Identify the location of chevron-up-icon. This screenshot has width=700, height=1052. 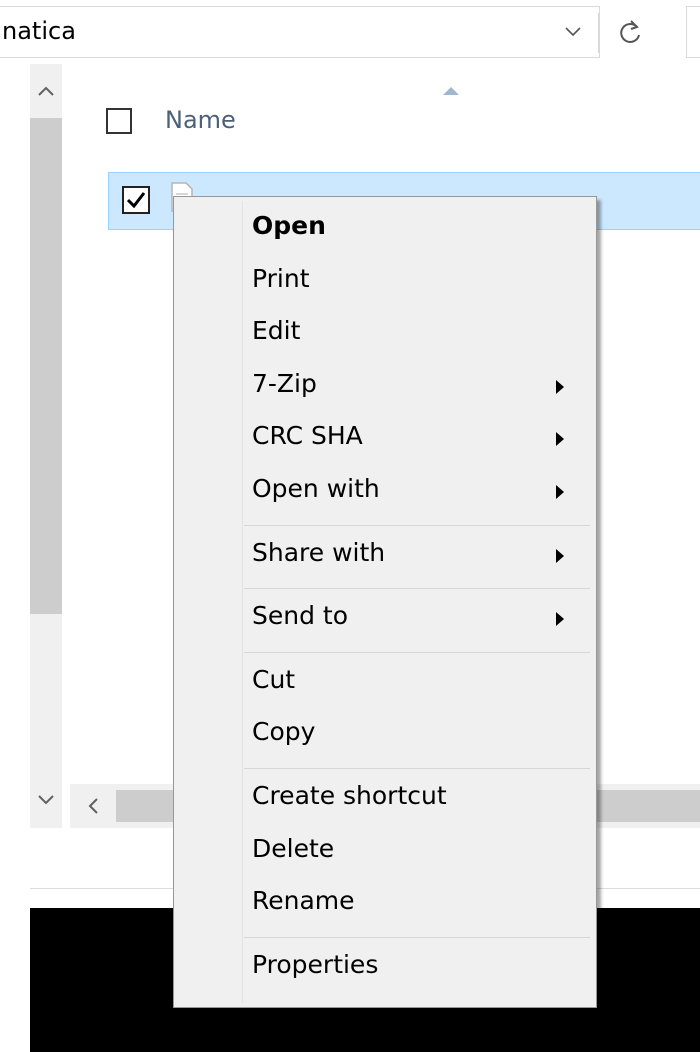
(46, 91).